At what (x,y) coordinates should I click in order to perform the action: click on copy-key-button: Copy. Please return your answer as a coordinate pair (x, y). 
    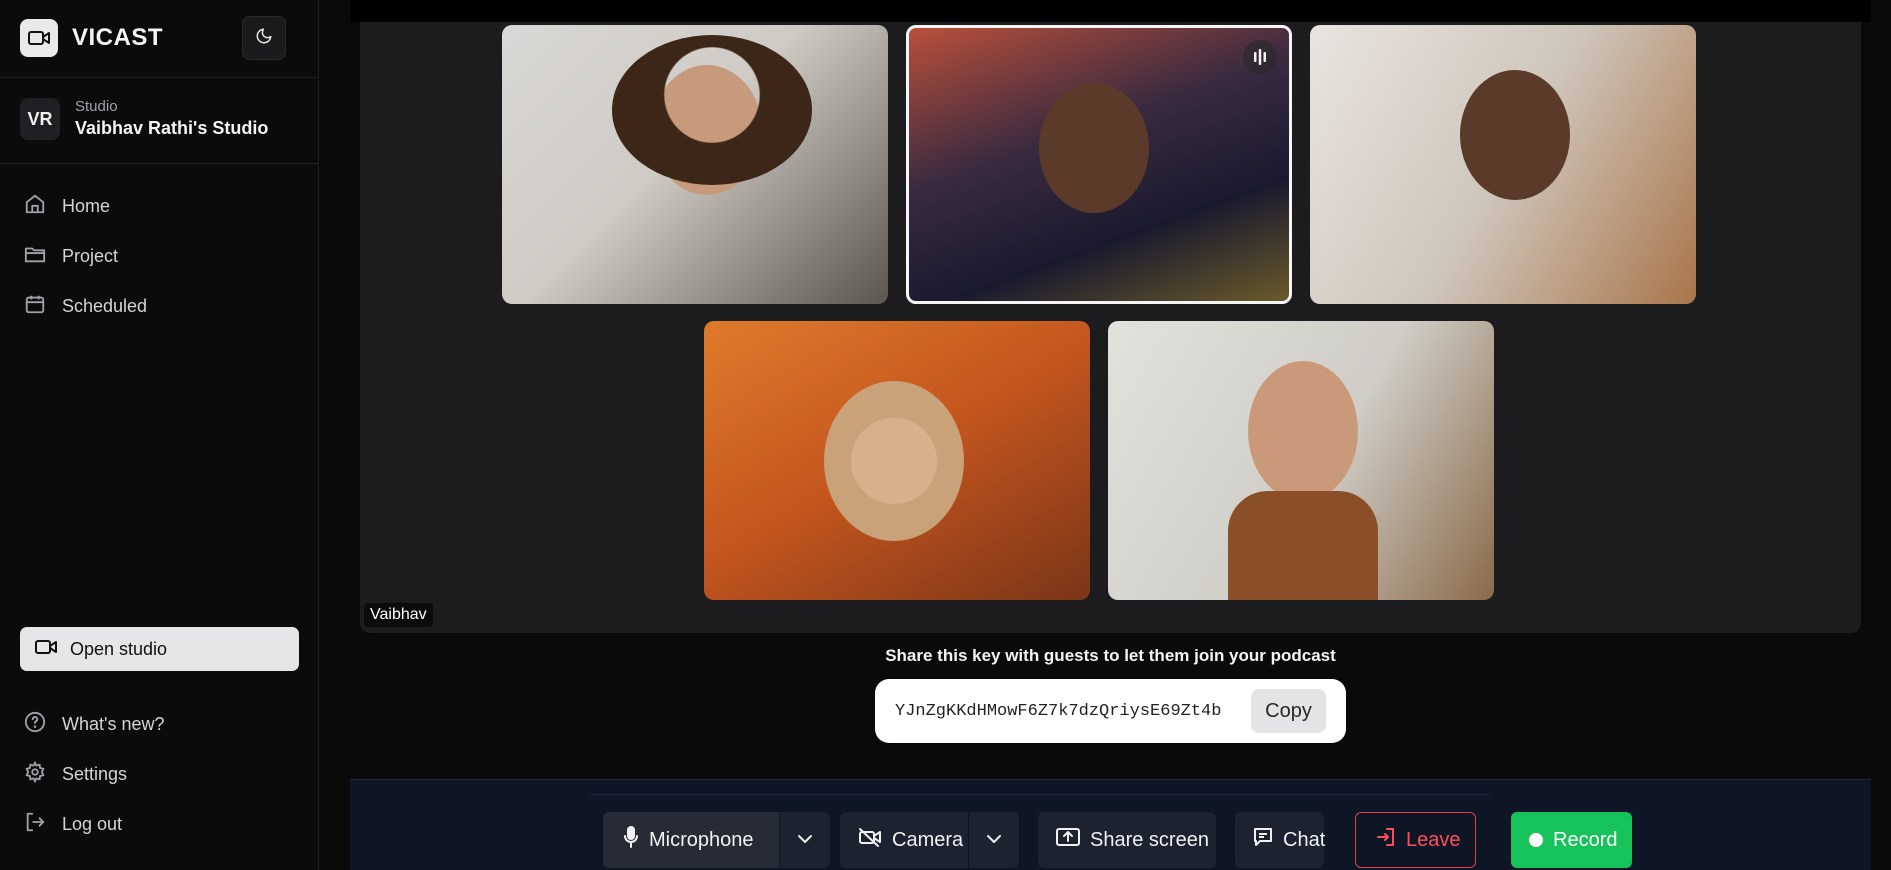
    Looking at the image, I should click on (1288, 711).